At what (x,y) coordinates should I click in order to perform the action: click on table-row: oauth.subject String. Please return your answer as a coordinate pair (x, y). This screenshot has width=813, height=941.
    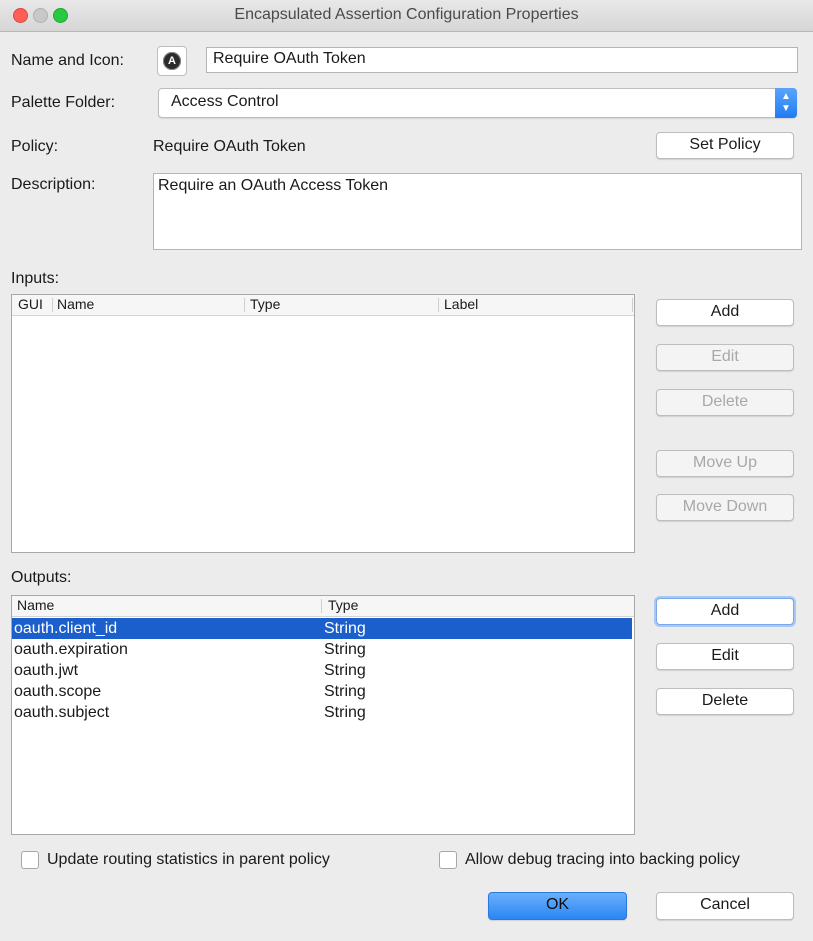
    Looking at the image, I should click on (322, 712).